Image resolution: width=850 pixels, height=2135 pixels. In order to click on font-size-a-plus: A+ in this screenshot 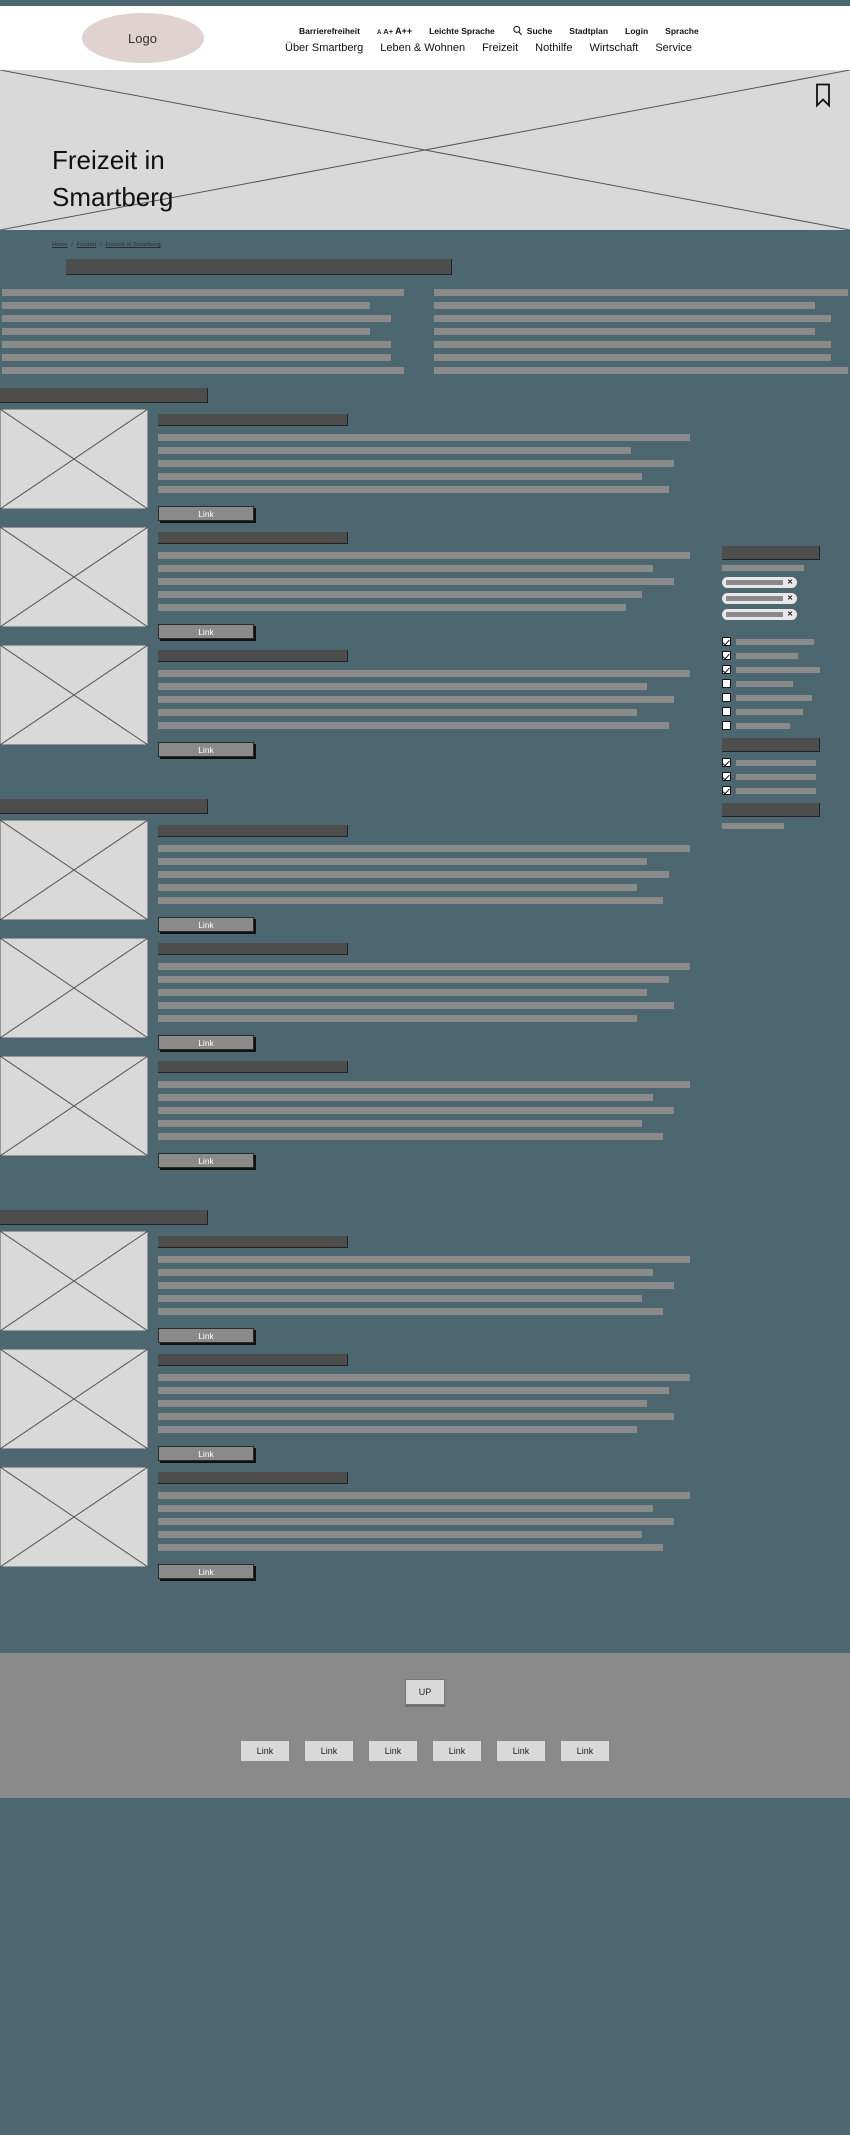, I will do `click(388, 31)`.